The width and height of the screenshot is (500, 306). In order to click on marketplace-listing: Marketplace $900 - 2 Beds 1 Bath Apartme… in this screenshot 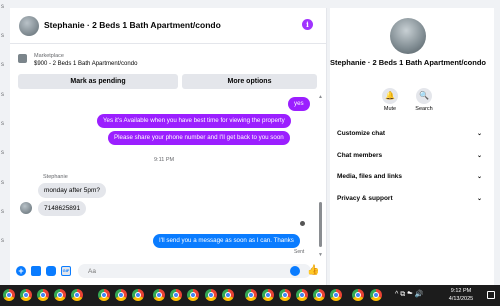, I will do `click(168, 69)`.